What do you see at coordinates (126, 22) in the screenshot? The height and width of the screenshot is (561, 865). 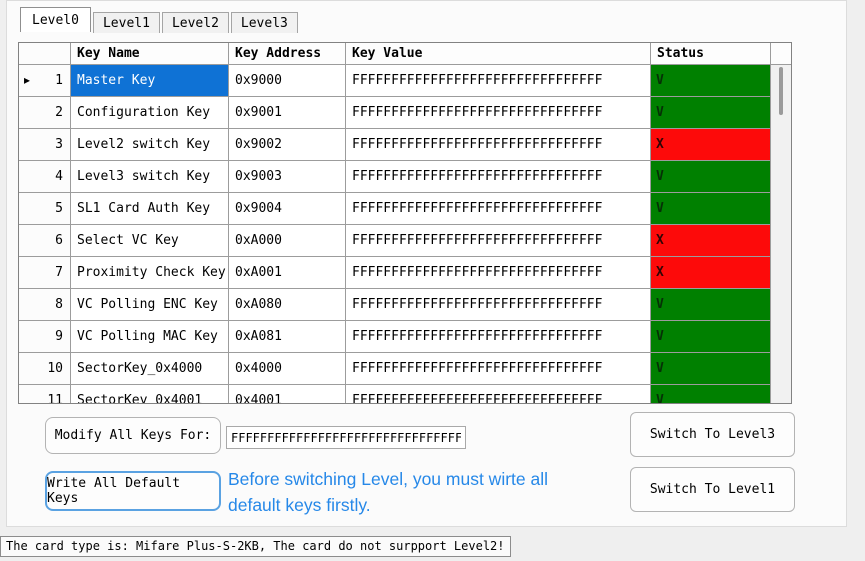 I see `tab-level1: Level1` at bounding box center [126, 22].